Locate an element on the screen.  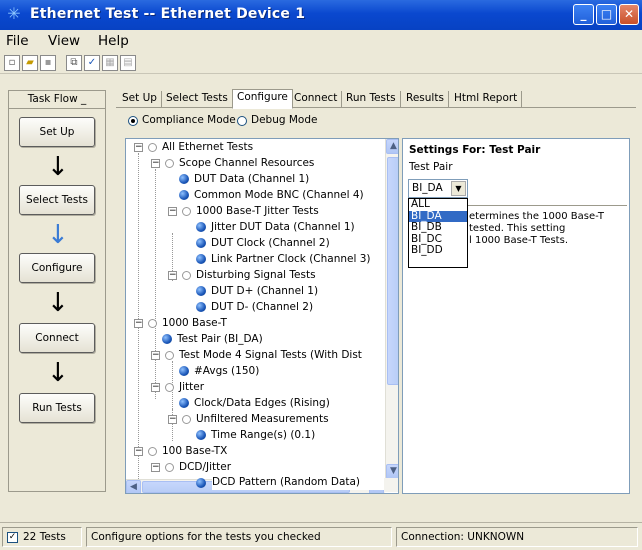
tree-node: DCD Pattern (Random Data) is located at coordinates (298, 482).